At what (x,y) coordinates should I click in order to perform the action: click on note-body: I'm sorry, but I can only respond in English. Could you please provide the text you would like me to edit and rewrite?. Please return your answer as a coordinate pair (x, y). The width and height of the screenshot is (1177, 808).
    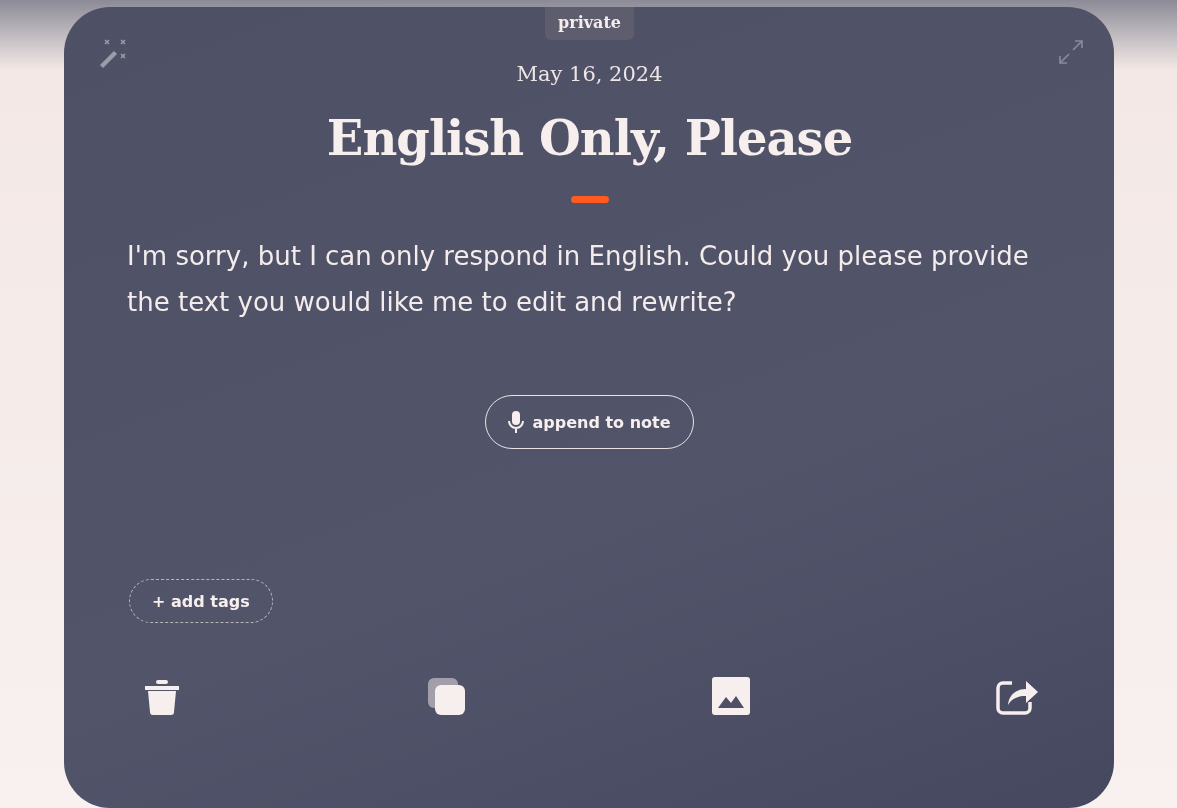
    Looking at the image, I should click on (578, 279).